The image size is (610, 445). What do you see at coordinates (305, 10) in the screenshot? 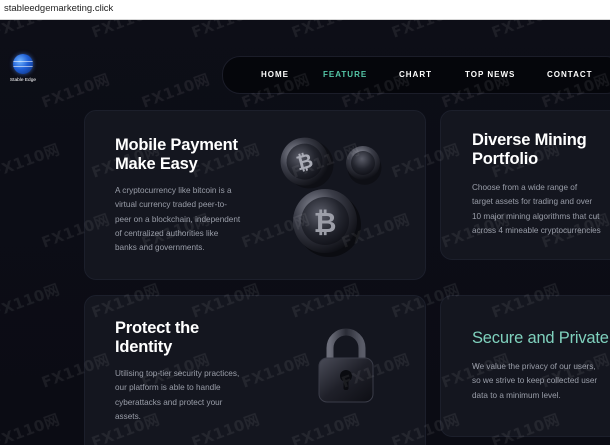
I see `address-bar: stableedgemarketing.click` at bounding box center [305, 10].